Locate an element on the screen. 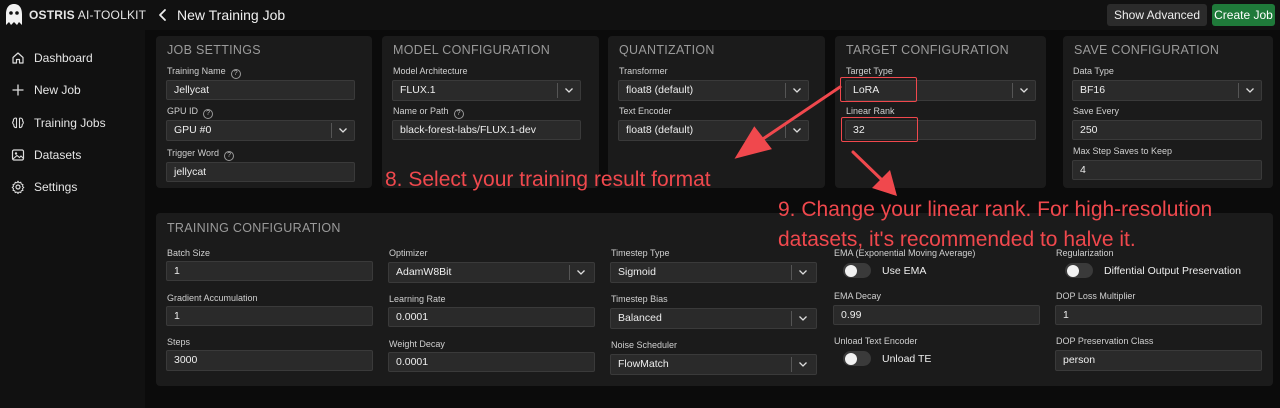  gpu-id-label: GPU ID? is located at coordinates (190, 112).